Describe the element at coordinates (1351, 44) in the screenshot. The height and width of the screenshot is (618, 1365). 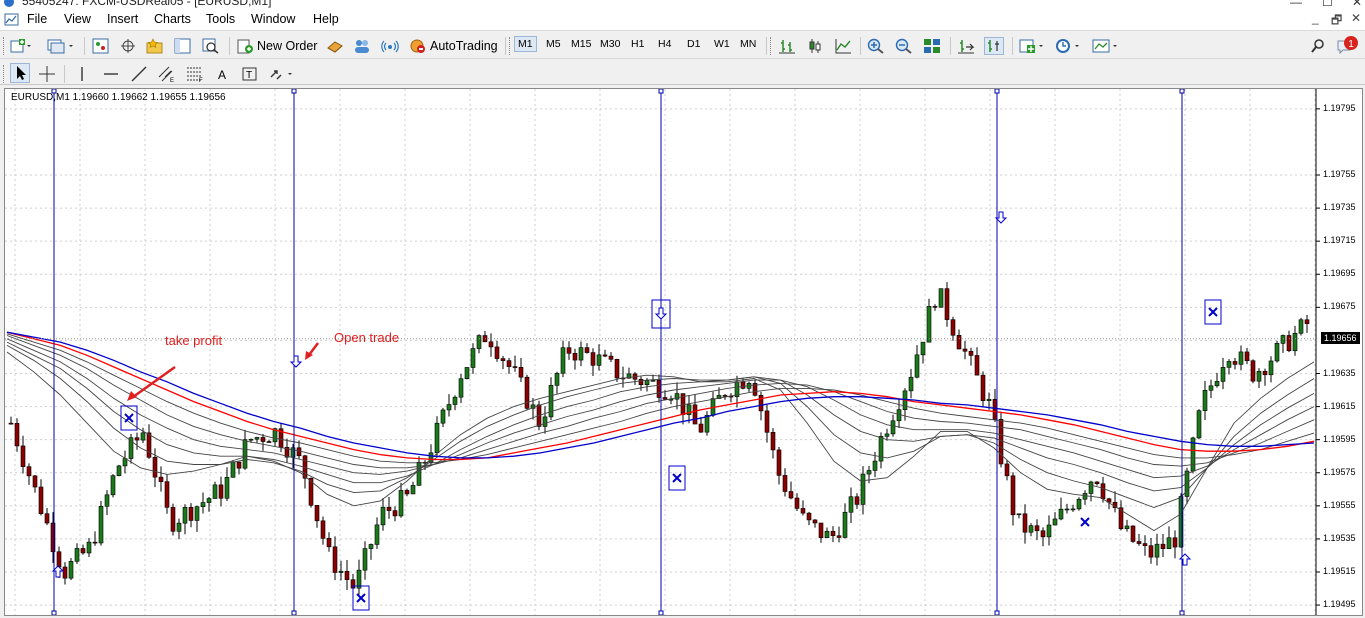
I see `notification-count: 1` at that location.